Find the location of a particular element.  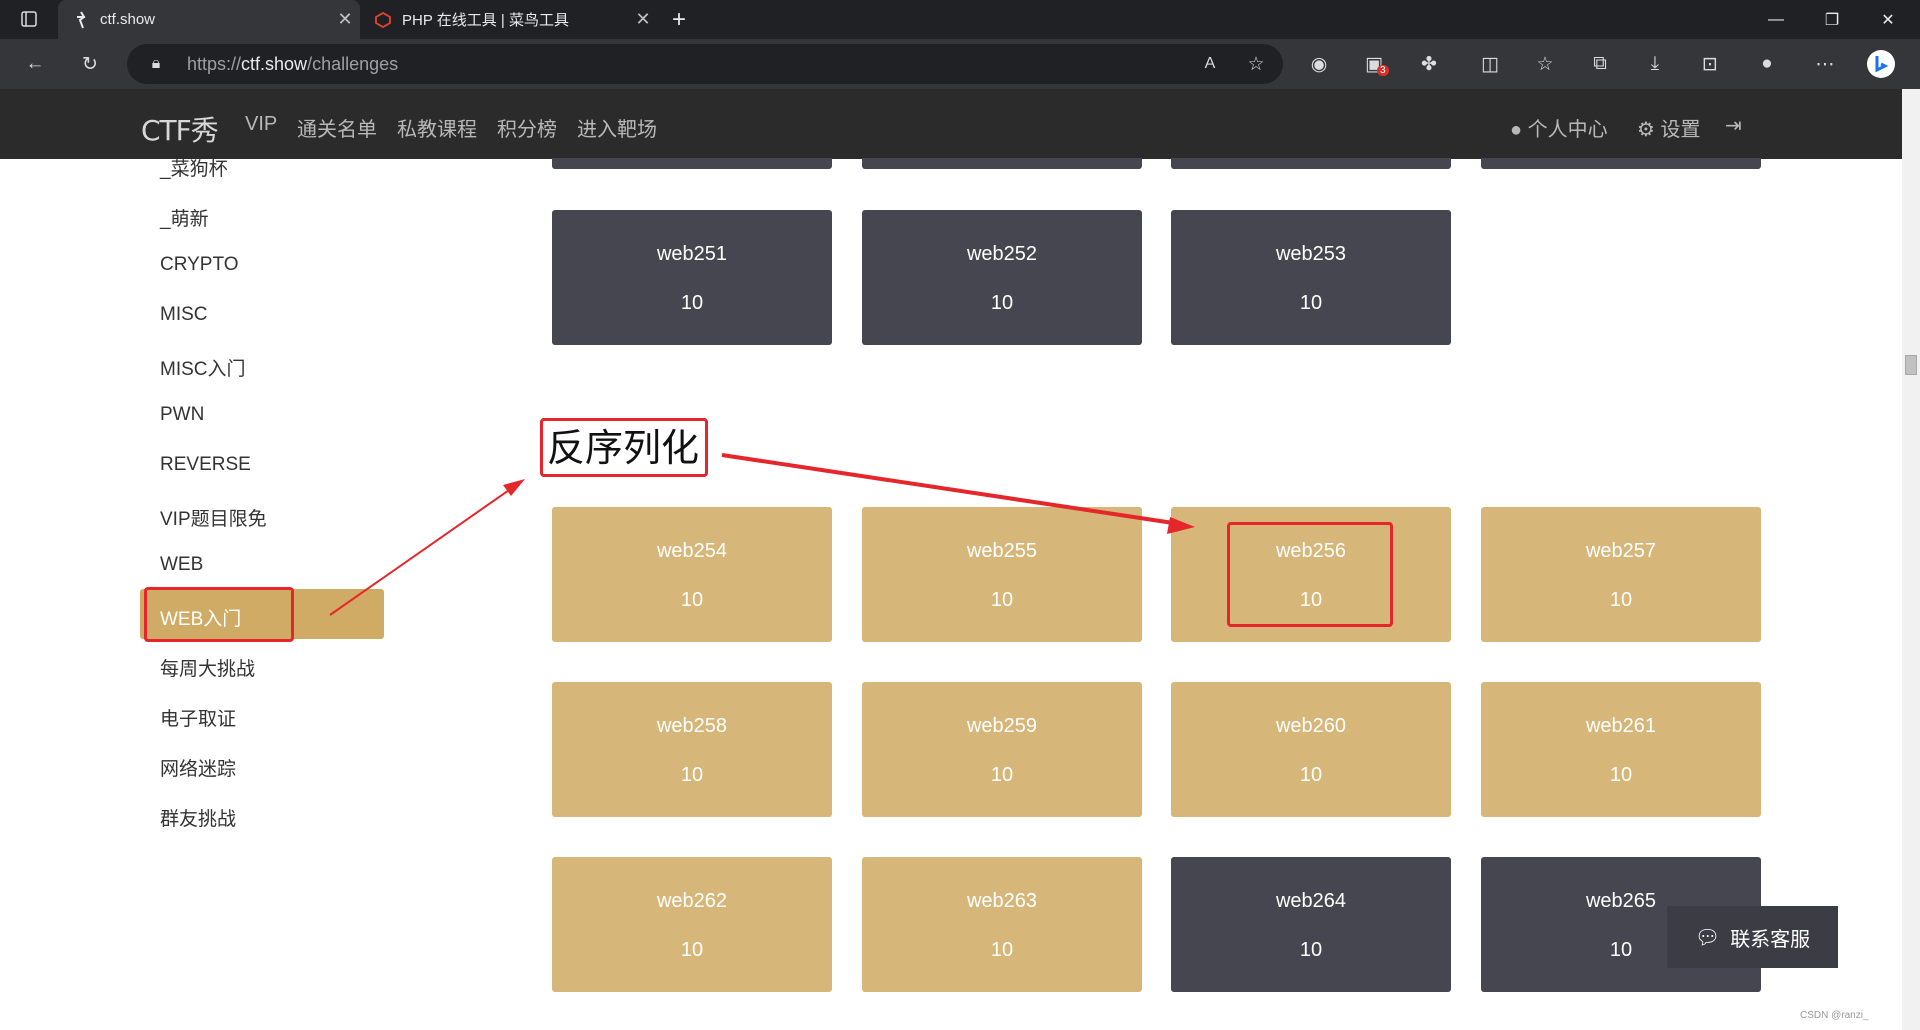

page-scrollbar is located at coordinates (1911, 559).